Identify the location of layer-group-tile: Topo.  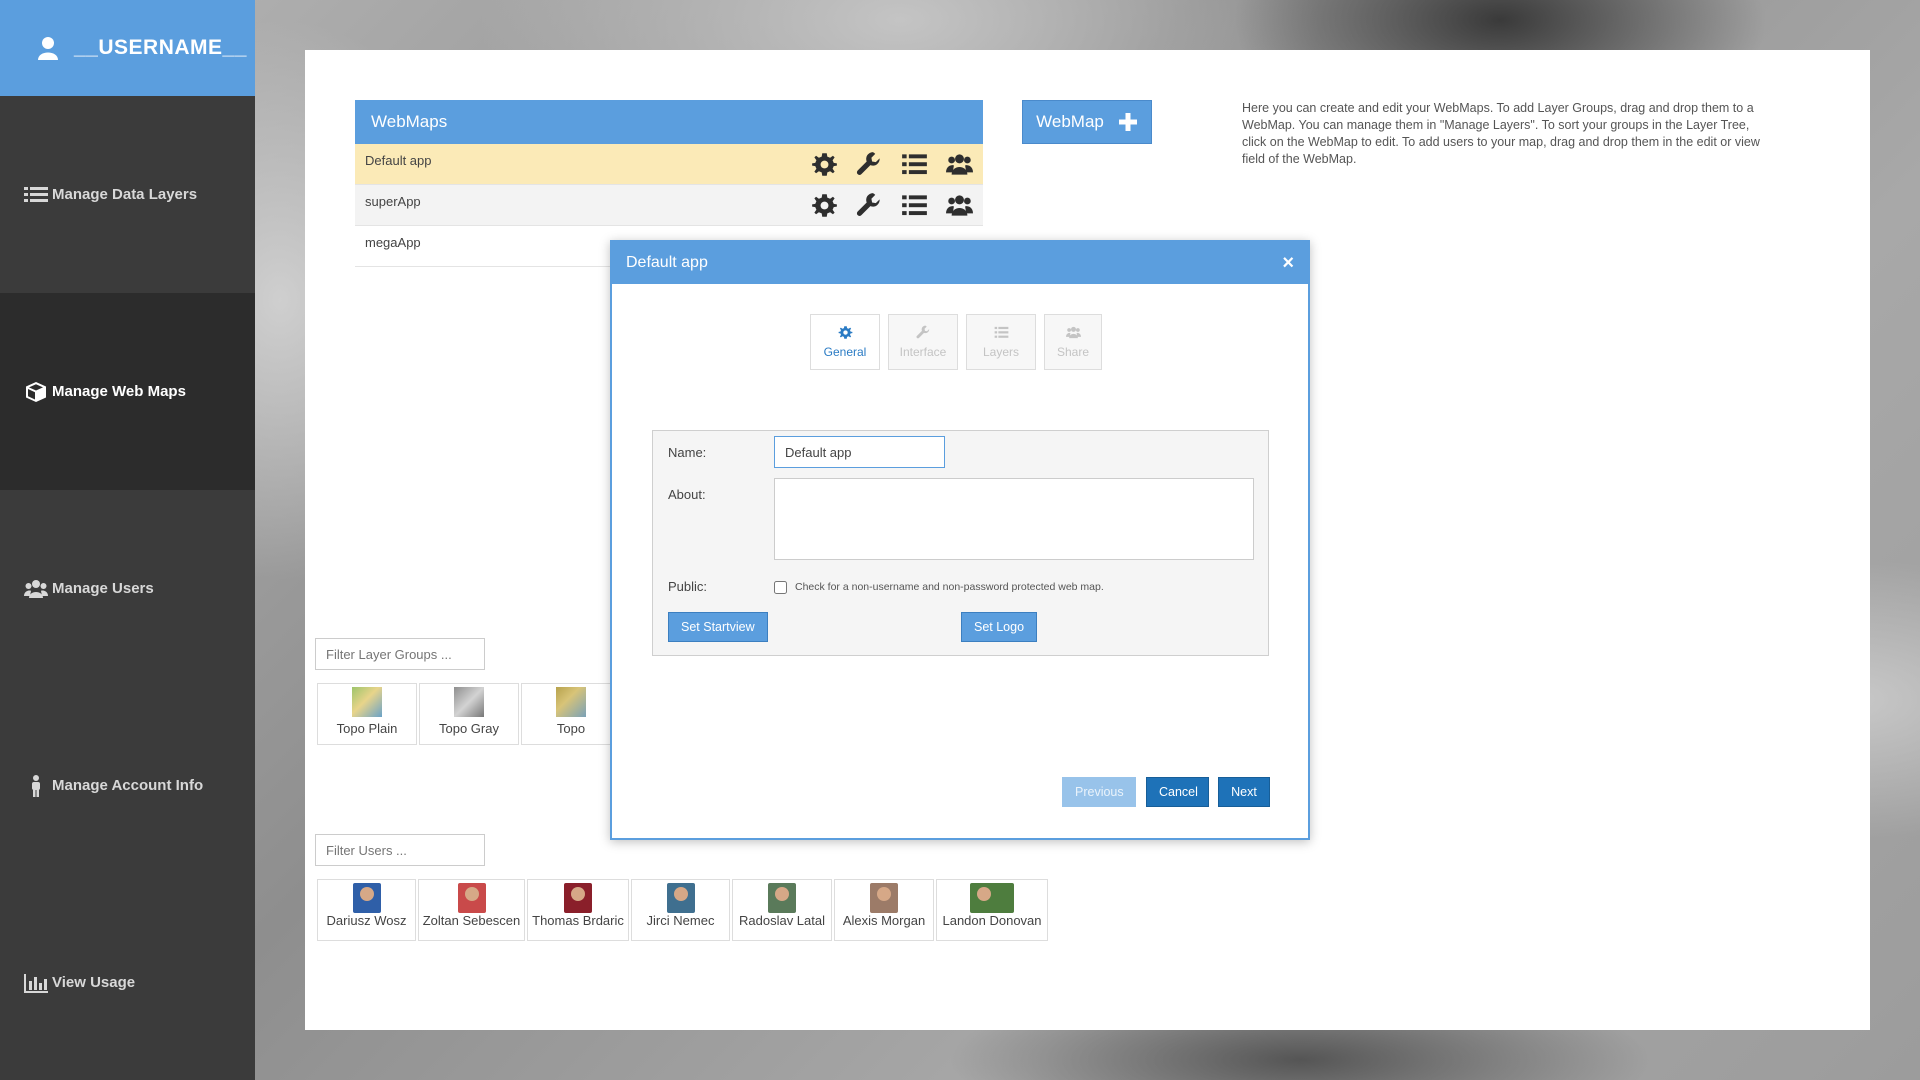
(571, 714).